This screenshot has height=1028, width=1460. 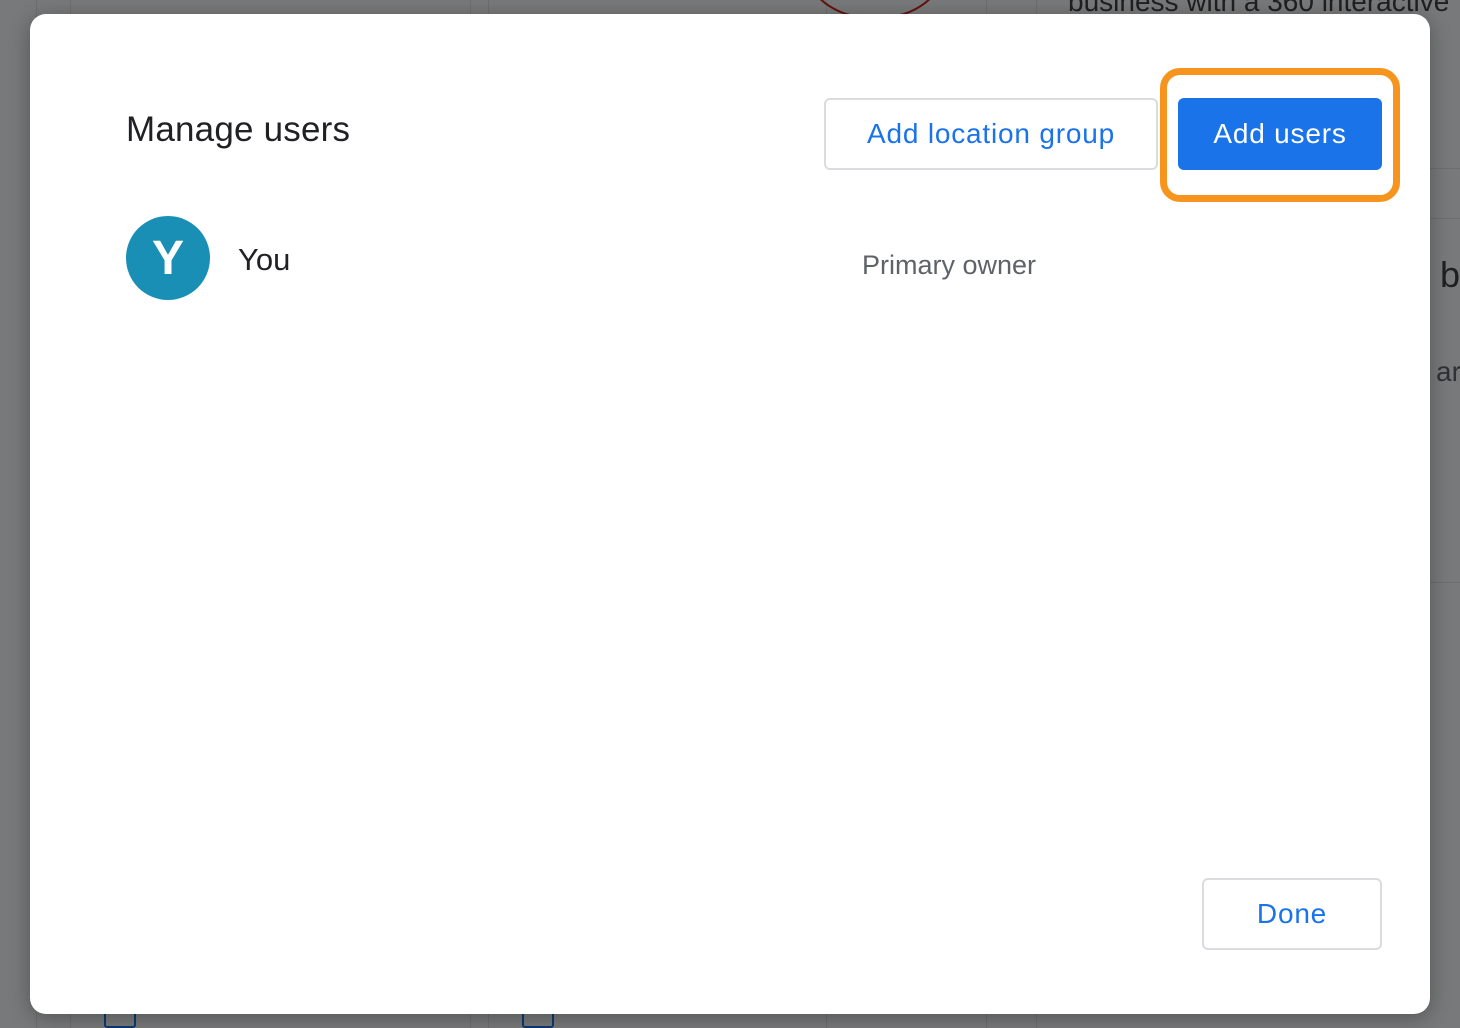 What do you see at coordinates (168, 258) in the screenshot?
I see `avatar: Y` at bounding box center [168, 258].